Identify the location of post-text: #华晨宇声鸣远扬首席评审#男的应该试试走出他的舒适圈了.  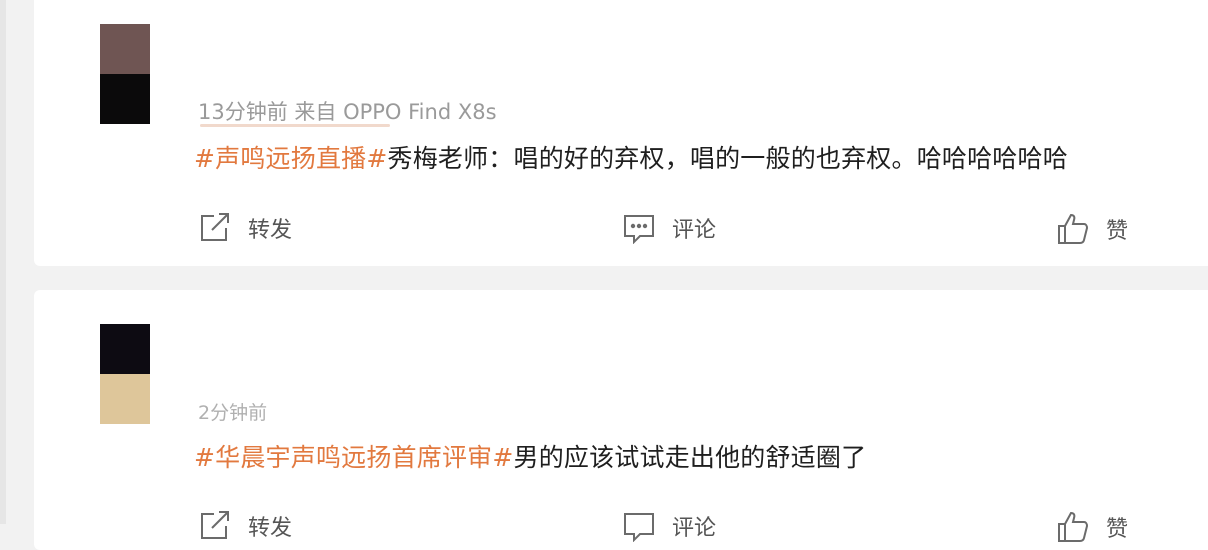
(530, 456).